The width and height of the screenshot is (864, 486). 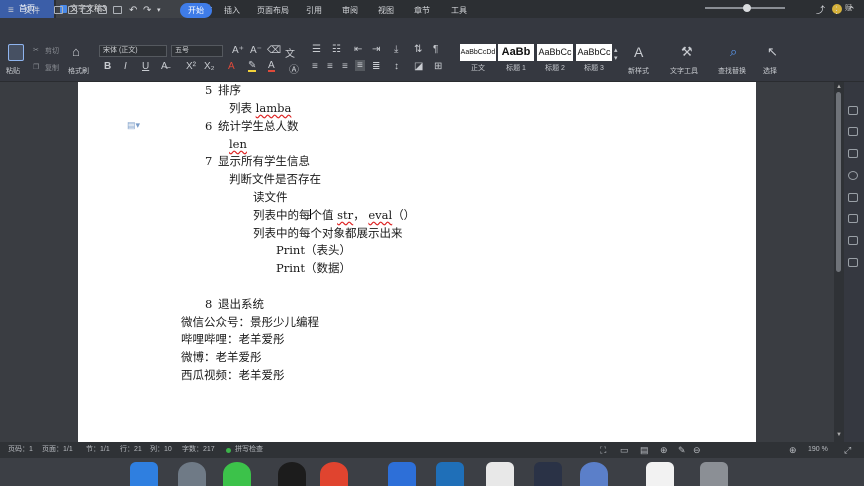 I want to click on doc-line: 列表中的每个对象都展示出来, so click(x=328, y=233).